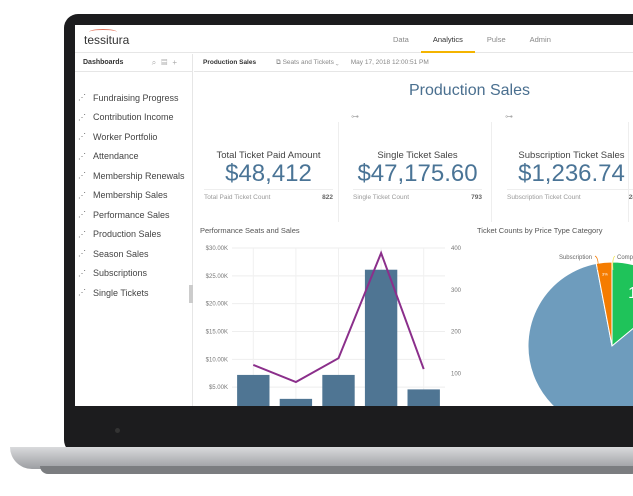 The height and width of the screenshot is (496, 633). I want to click on y2-tick-label: 300, so click(456, 291).